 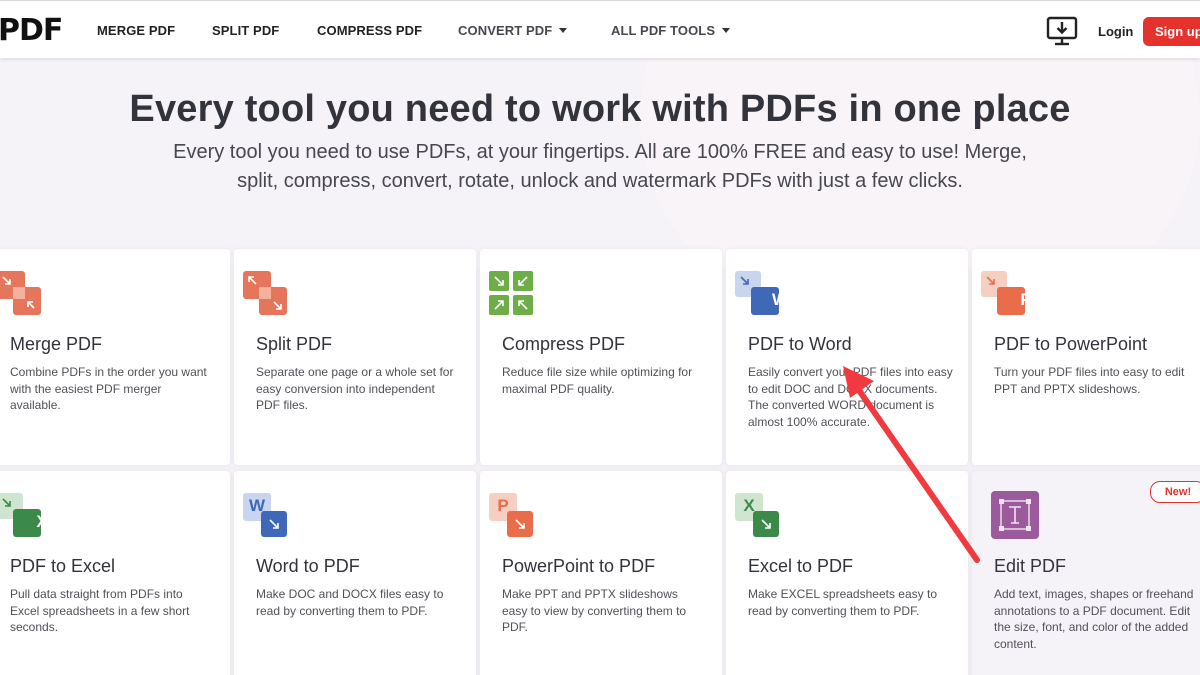 What do you see at coordinates (663, 30) in the screenshot?
I see `nav-all-pdf-tools-label: ALL PDF TOOLS` at bounding box center [663, 30].